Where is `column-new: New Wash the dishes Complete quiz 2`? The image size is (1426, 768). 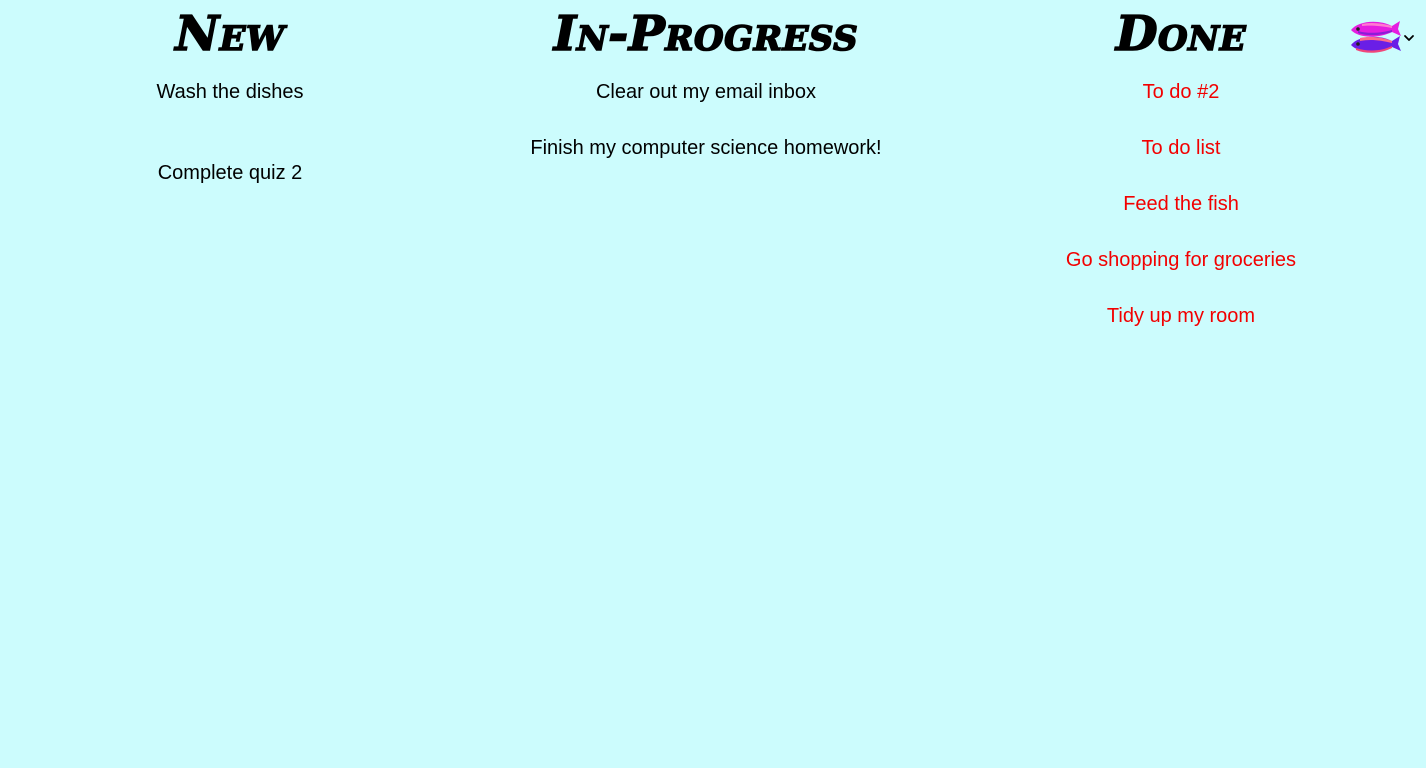 column-new: New Wash the dishes Complete quiz 2 is located at coordinates (230, 120).